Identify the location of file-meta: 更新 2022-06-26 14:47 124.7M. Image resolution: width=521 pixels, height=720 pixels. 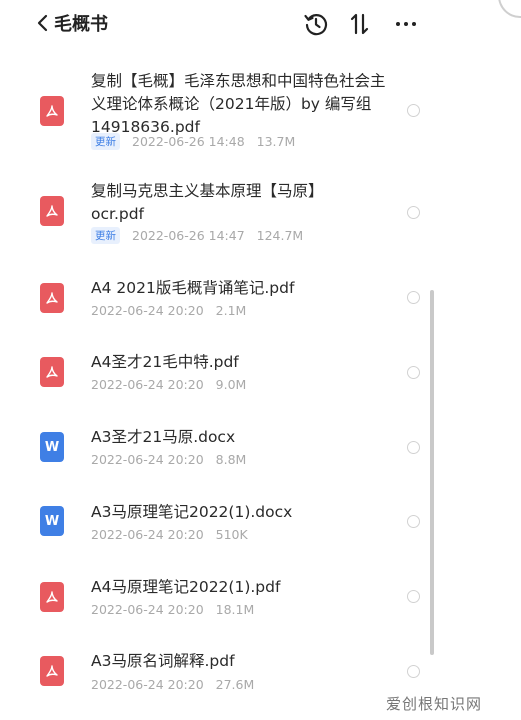
(197, 235).